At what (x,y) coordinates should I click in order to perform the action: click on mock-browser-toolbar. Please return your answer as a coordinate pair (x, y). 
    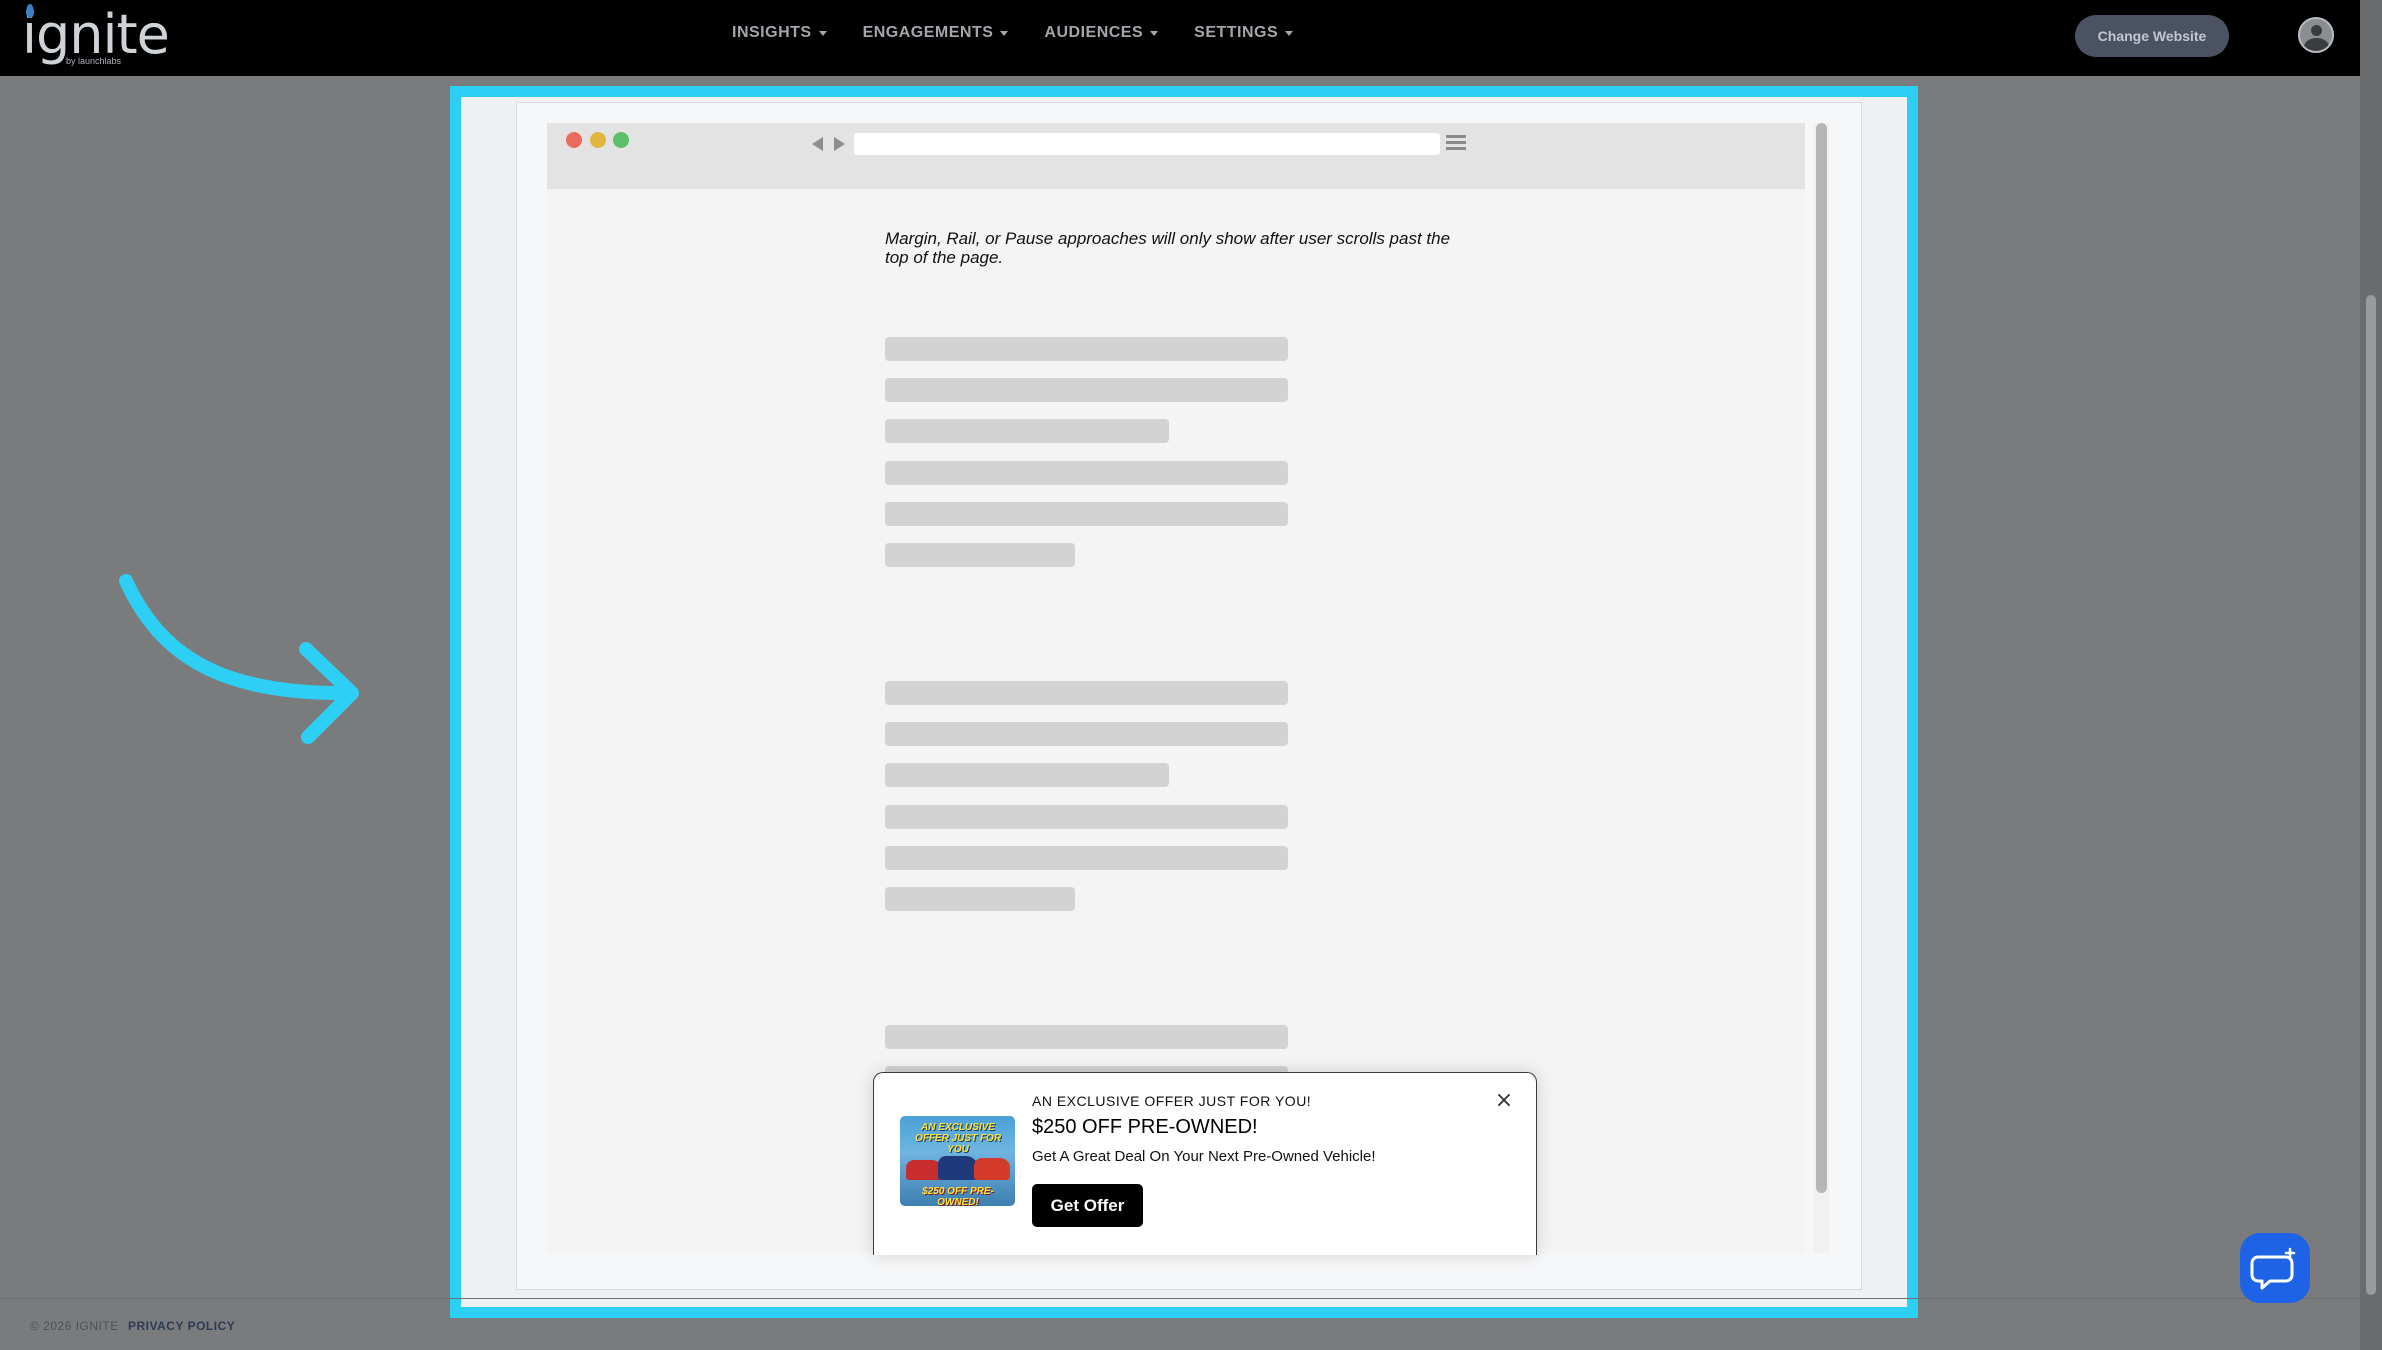
    Looking at the image, I should click on (1176, 156).